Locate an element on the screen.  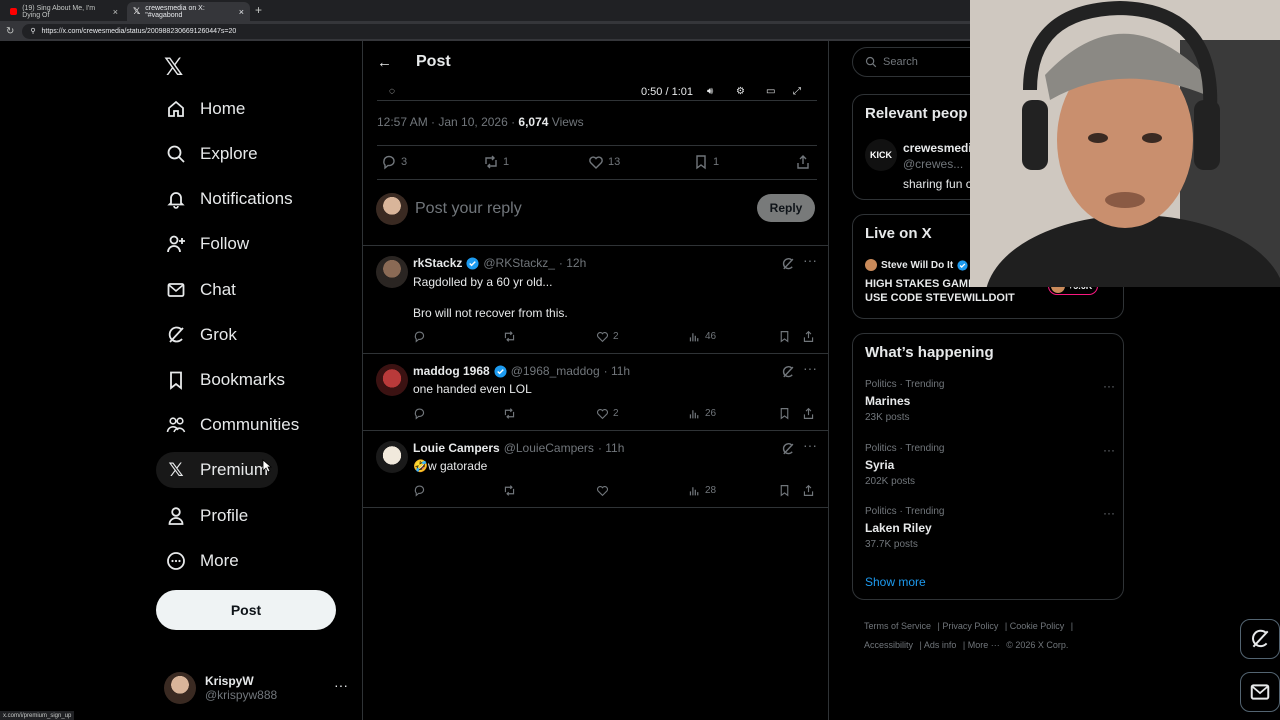
grok-float-button is located at coordinates (1260, 639).